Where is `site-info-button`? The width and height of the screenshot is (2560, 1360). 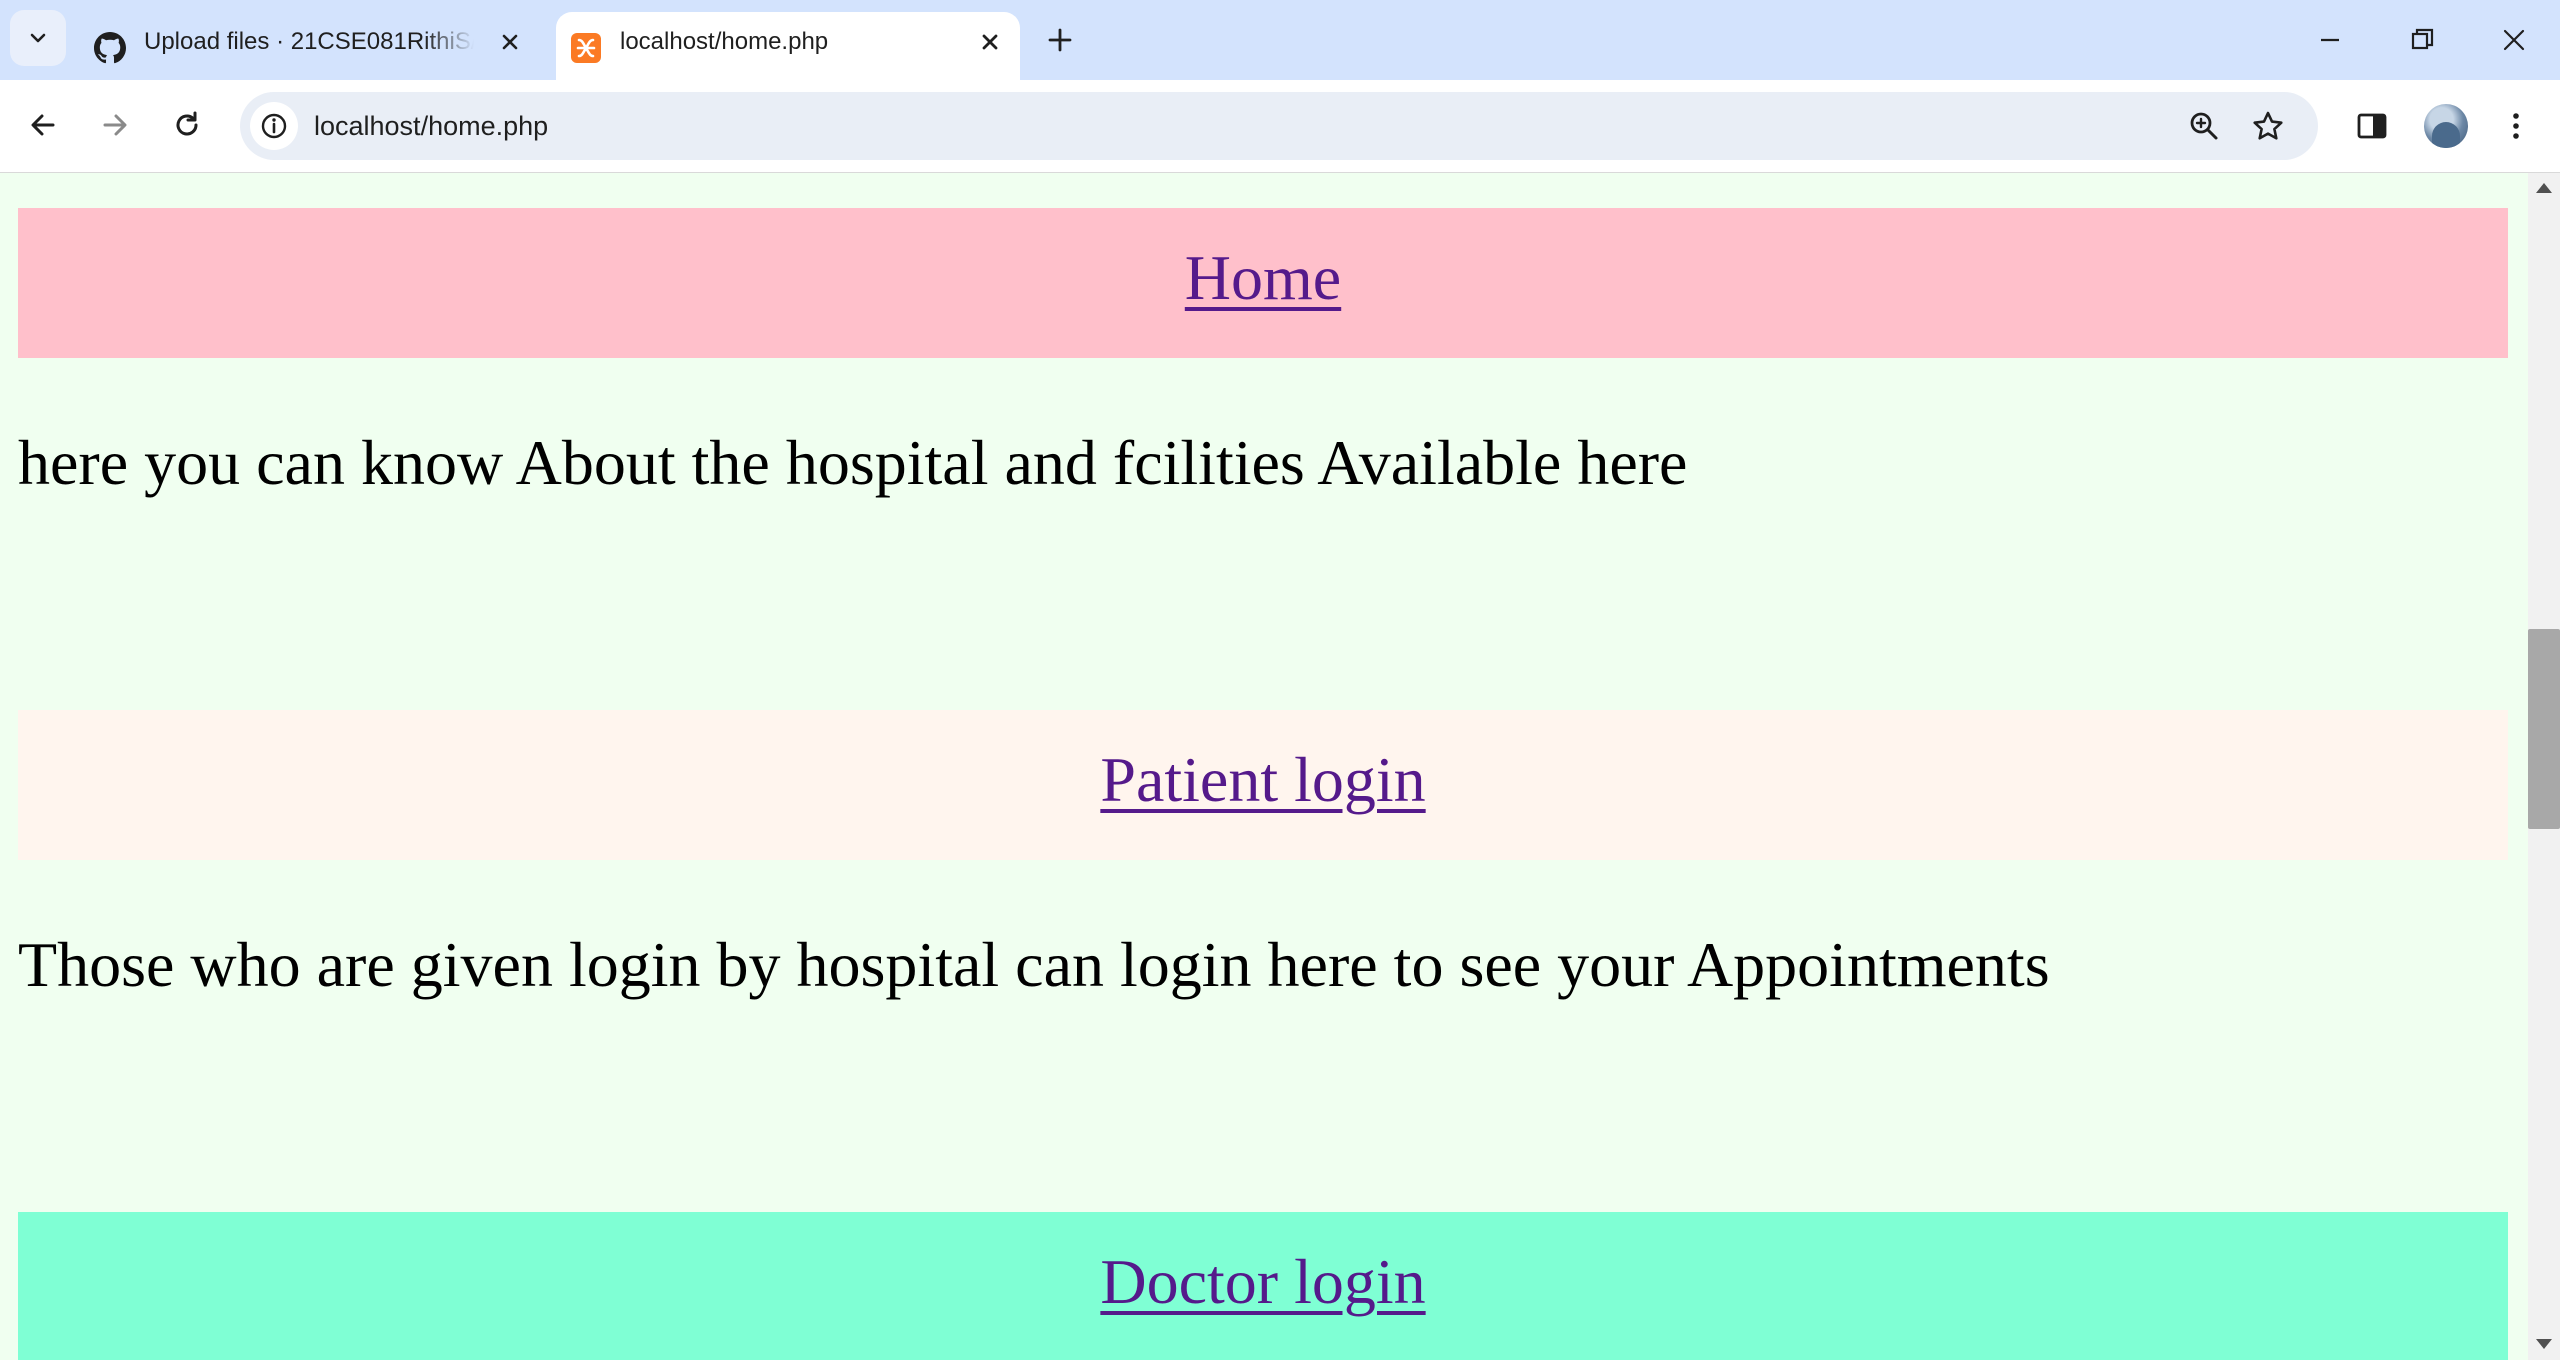 site-info-button is located at coordinates (274, 126).